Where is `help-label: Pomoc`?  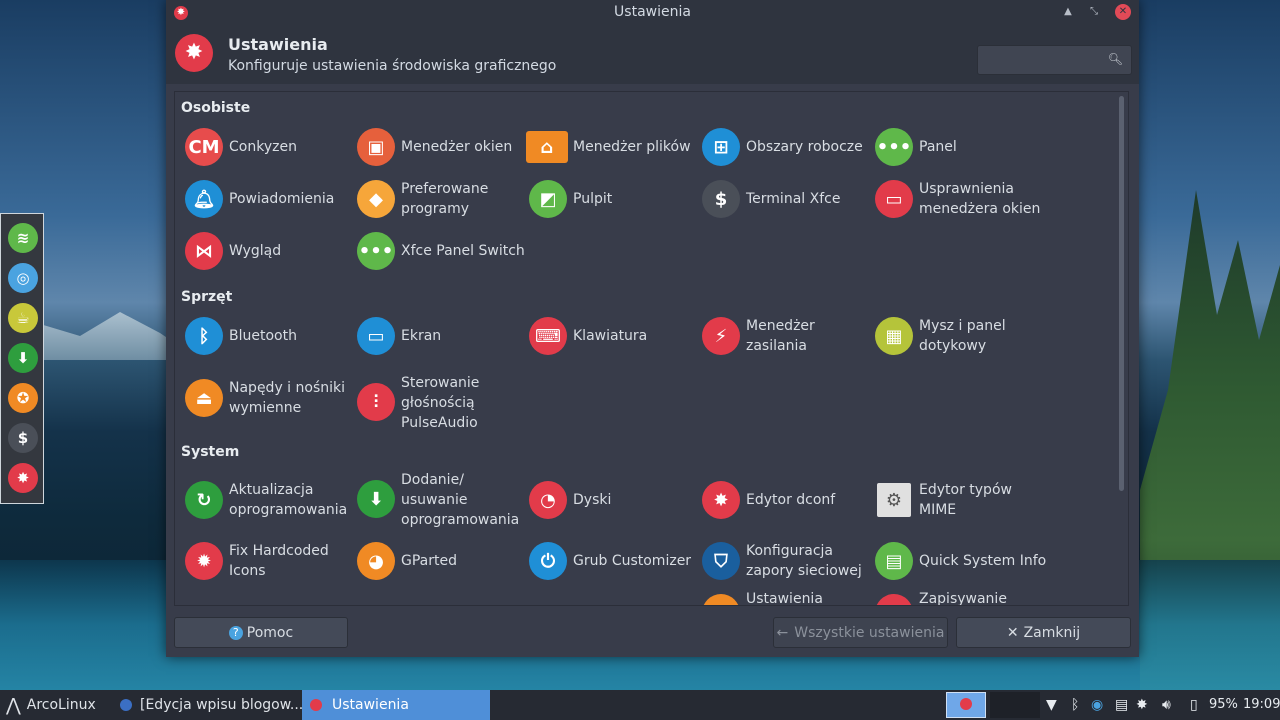
help-label: Pomoc is located at coordinates (270, 632).